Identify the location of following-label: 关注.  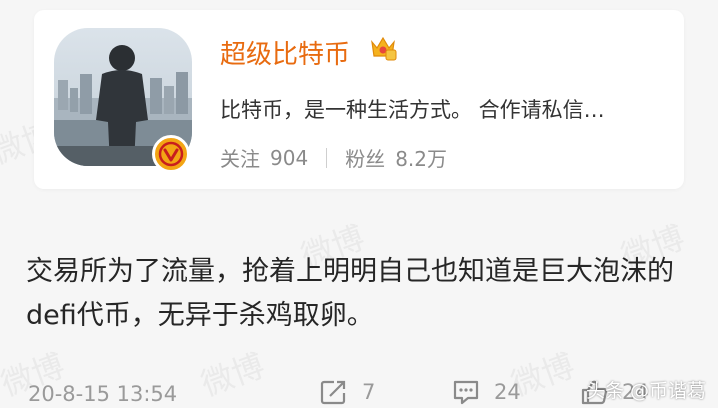
(240, 157).